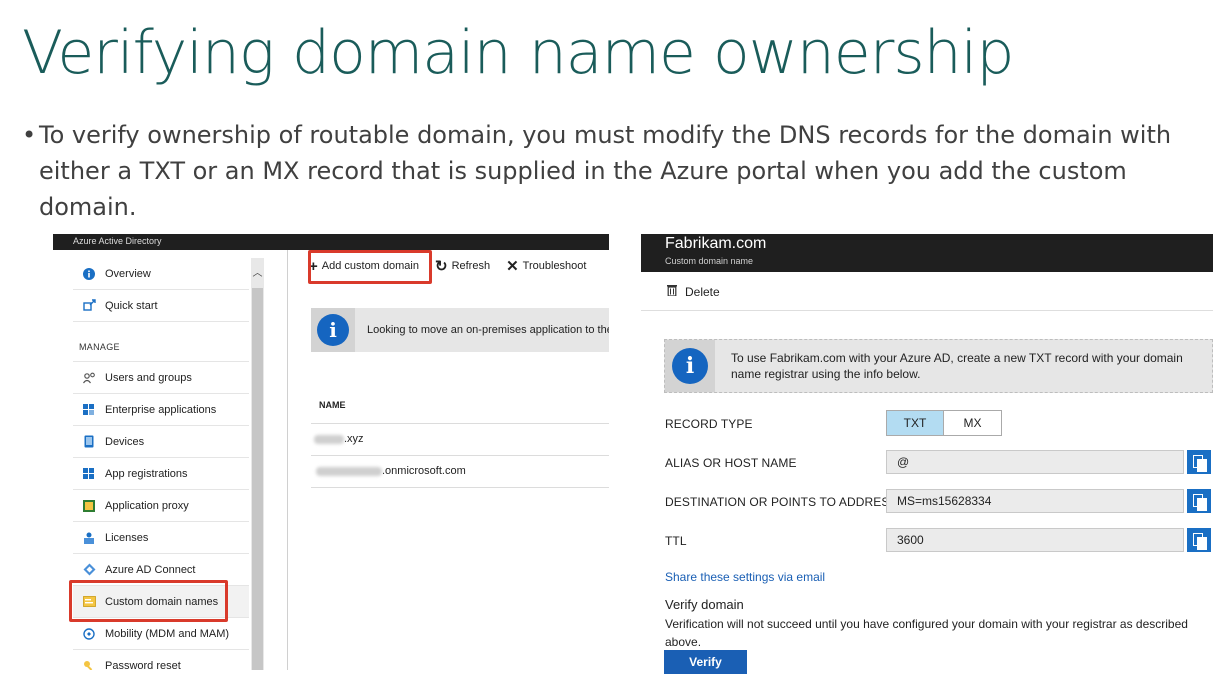 This screenshot has height=696, width=1224. I want to click on highlight-custom-domain-names, so click(148, 601).